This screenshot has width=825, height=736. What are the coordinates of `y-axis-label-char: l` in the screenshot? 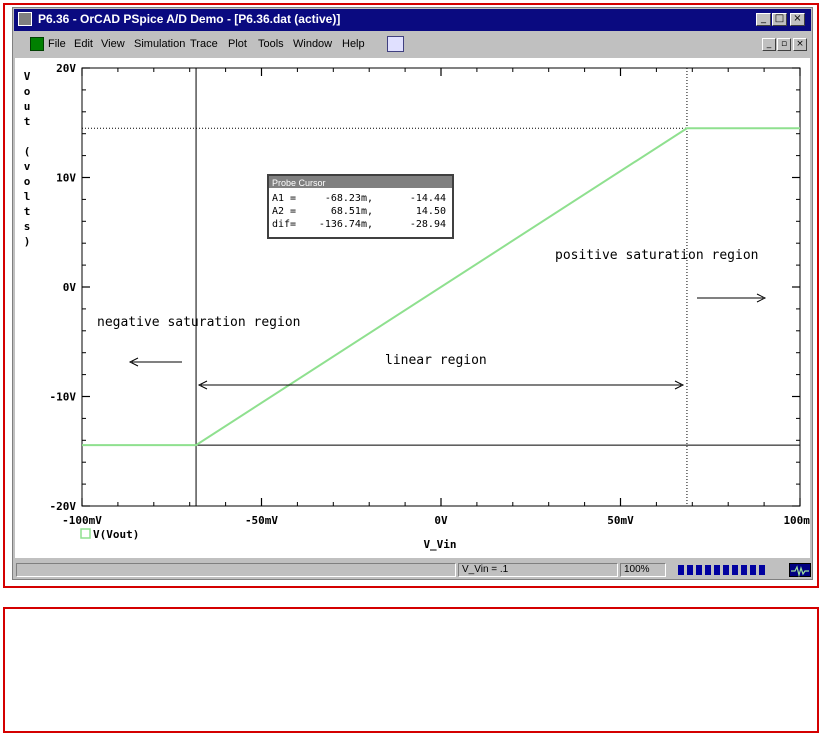 It's located at (27, 196).